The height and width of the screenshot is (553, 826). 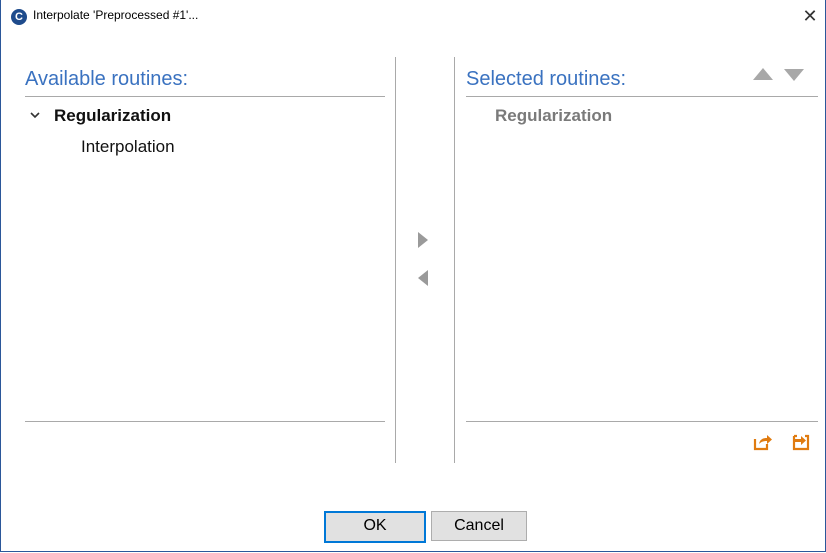 What do you see at coordinates (642, 421) in the screenshot?
I see `selected-footer-divider` at bounding box center [642, 421].